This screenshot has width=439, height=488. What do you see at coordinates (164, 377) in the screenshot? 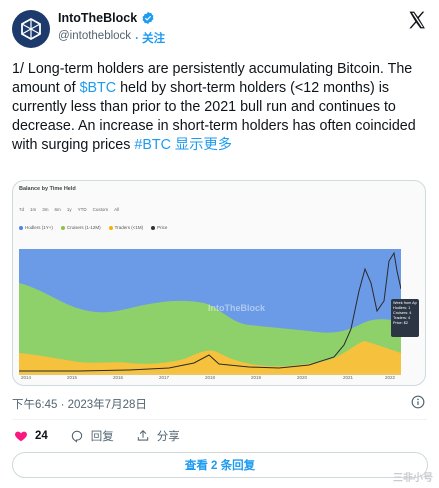
I see `x-tick-label: 2017` at bounding box center [164, 377].